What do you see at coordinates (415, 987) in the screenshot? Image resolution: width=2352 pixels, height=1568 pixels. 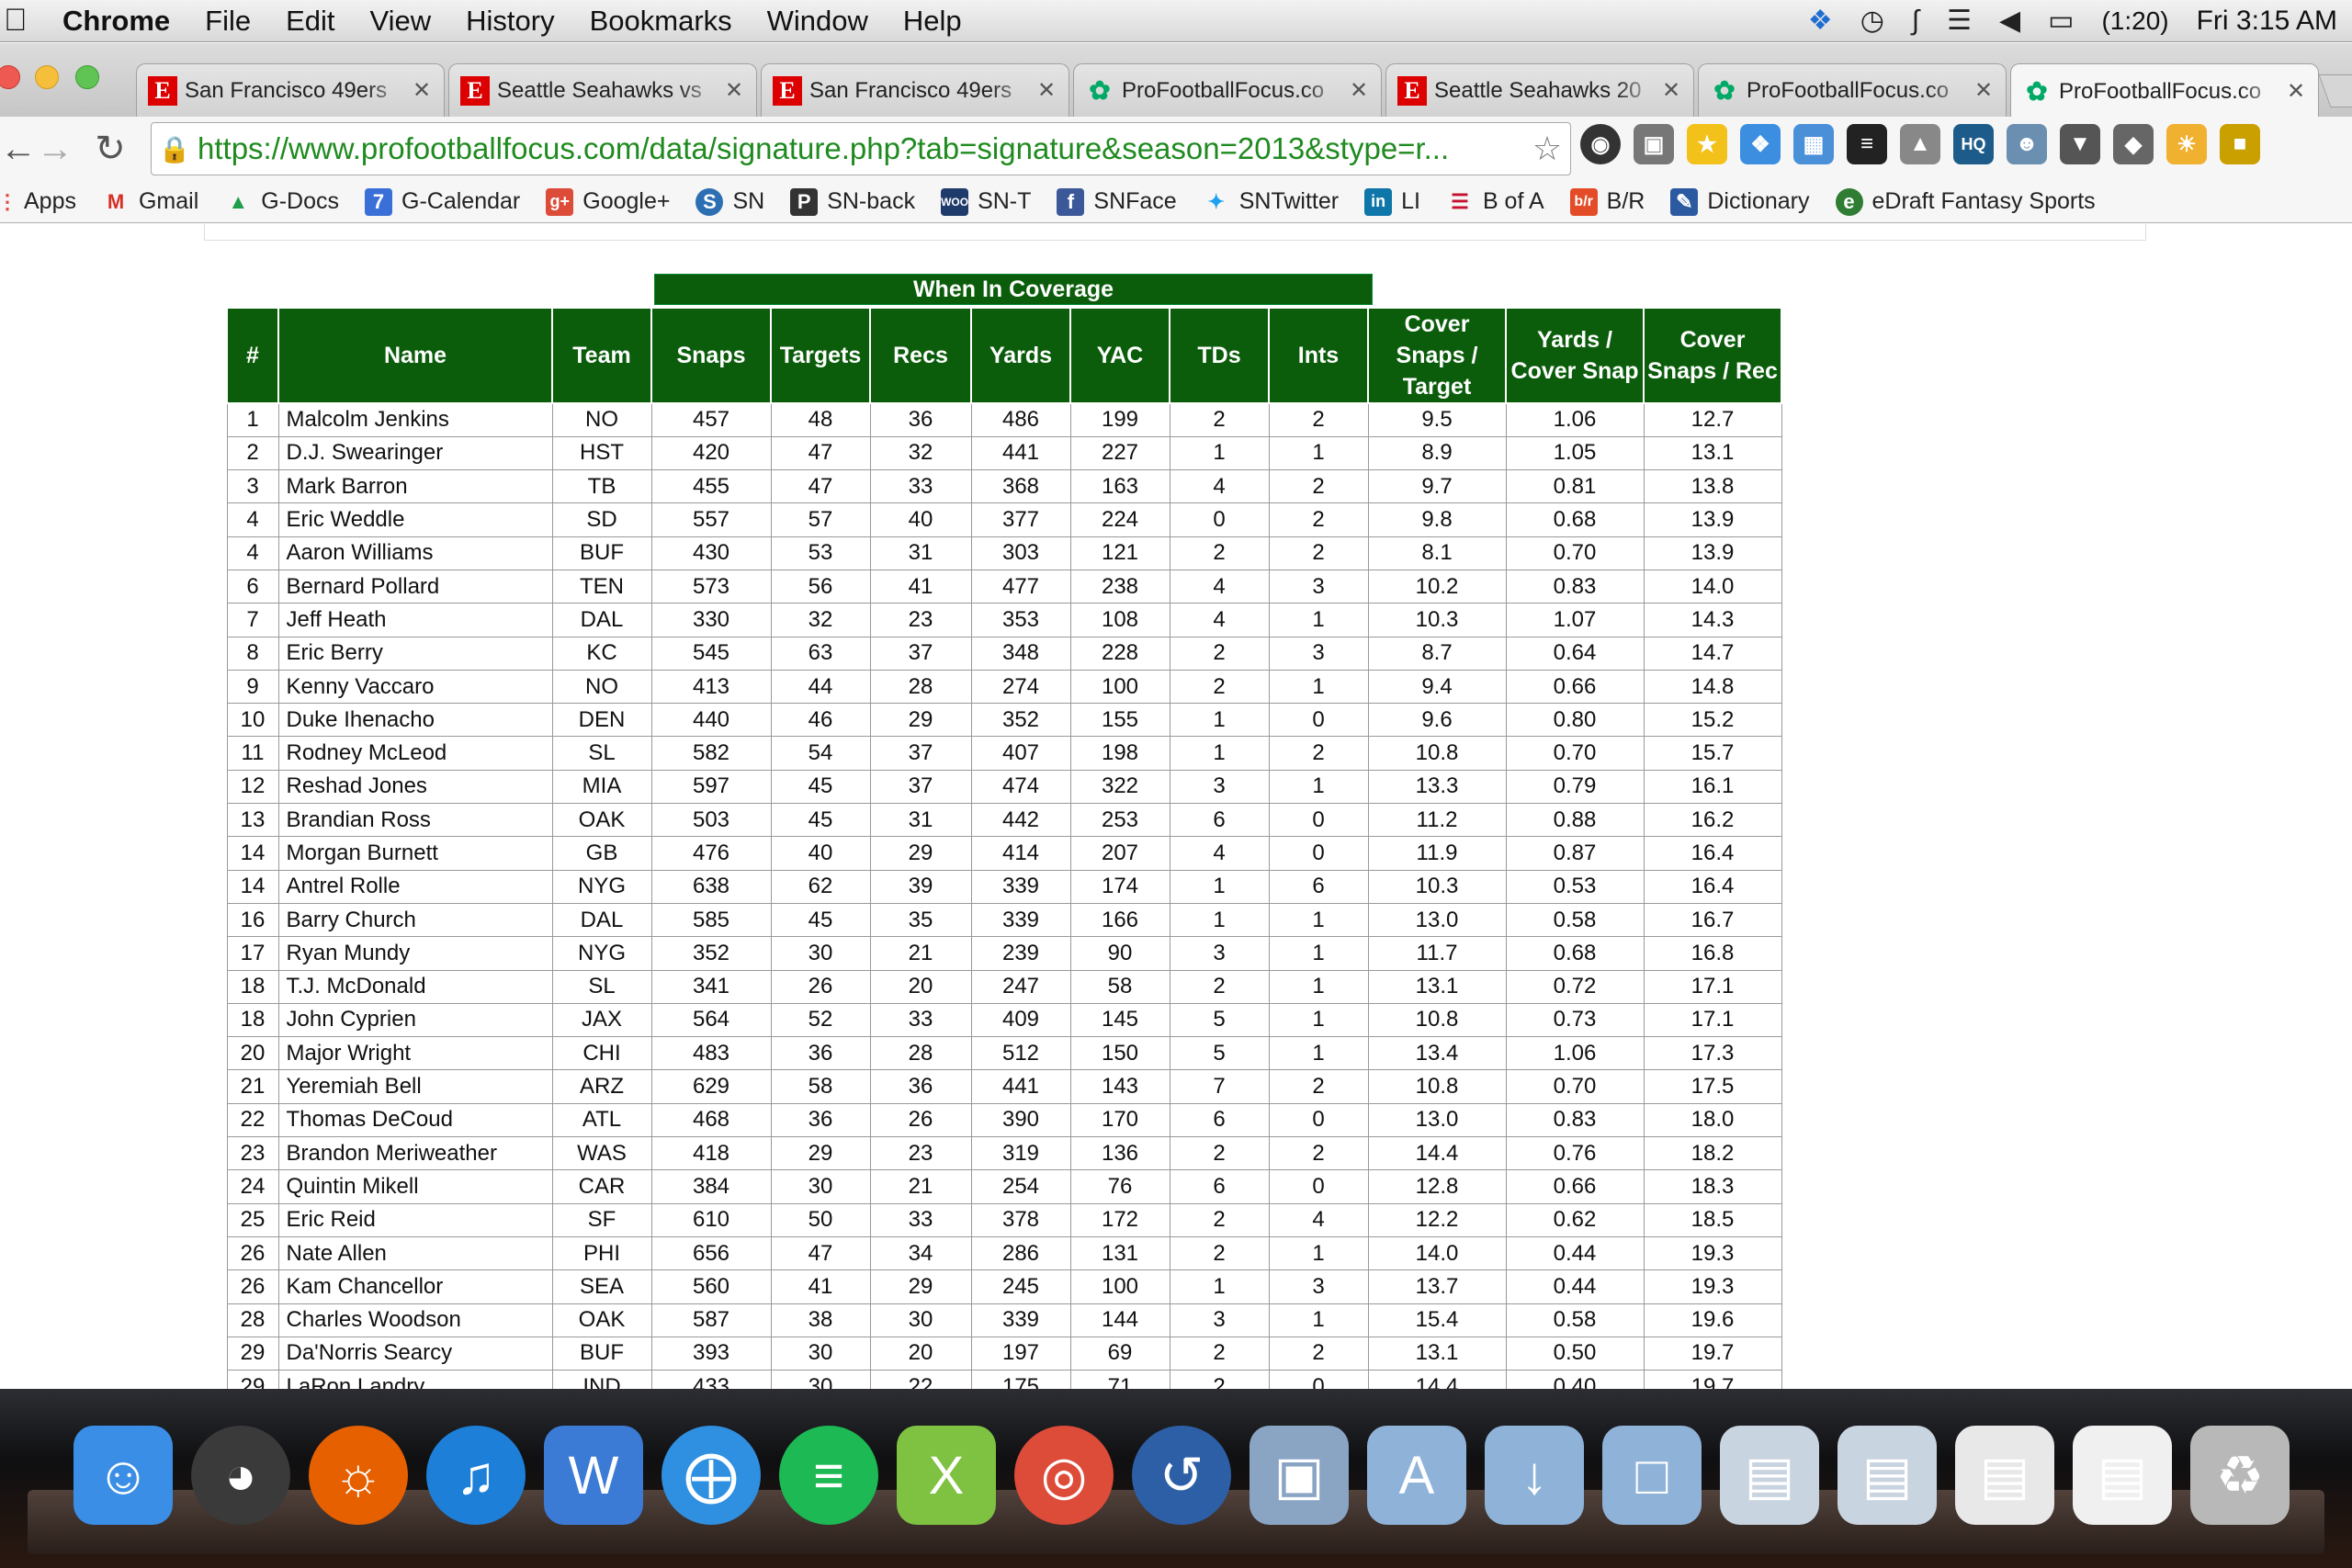 I see `name-cell: T.J. McDonald` at bounding box center [415, 987].